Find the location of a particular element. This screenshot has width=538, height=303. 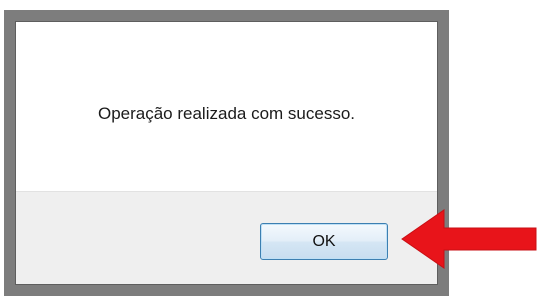

ok-button: OK is located at coordinates (324, 241).